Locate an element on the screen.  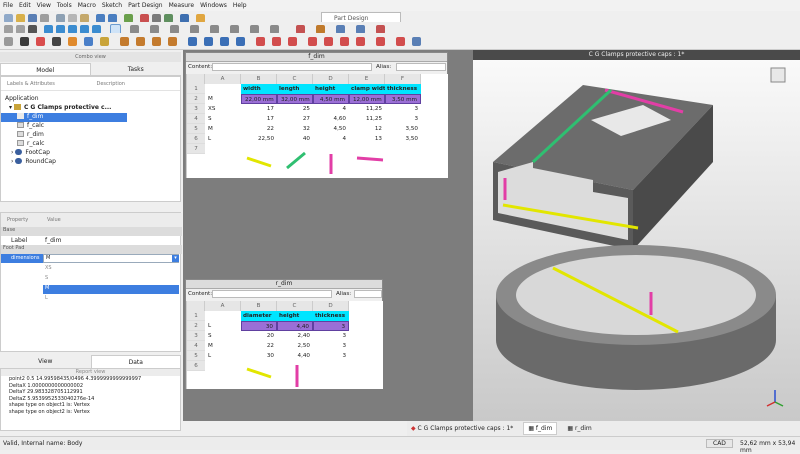
subtractive-loft-icon is located at coordinates (240, 41).